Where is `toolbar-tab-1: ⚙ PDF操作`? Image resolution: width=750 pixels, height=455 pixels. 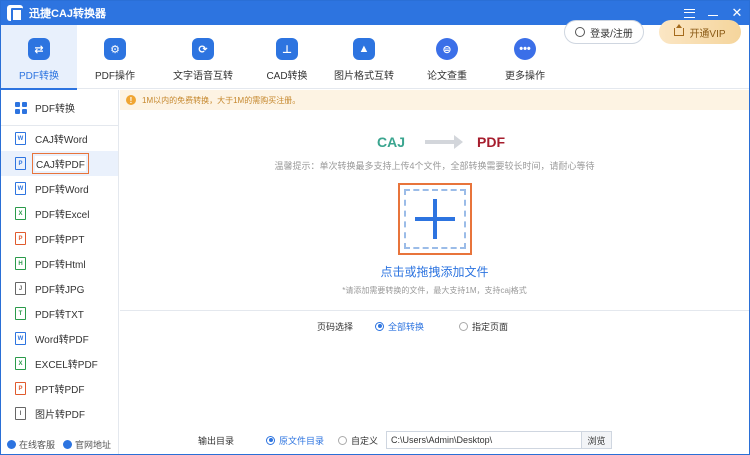 toolbar-tab-1: ⚙ PDF操作 is located at coordinates (115, 57).